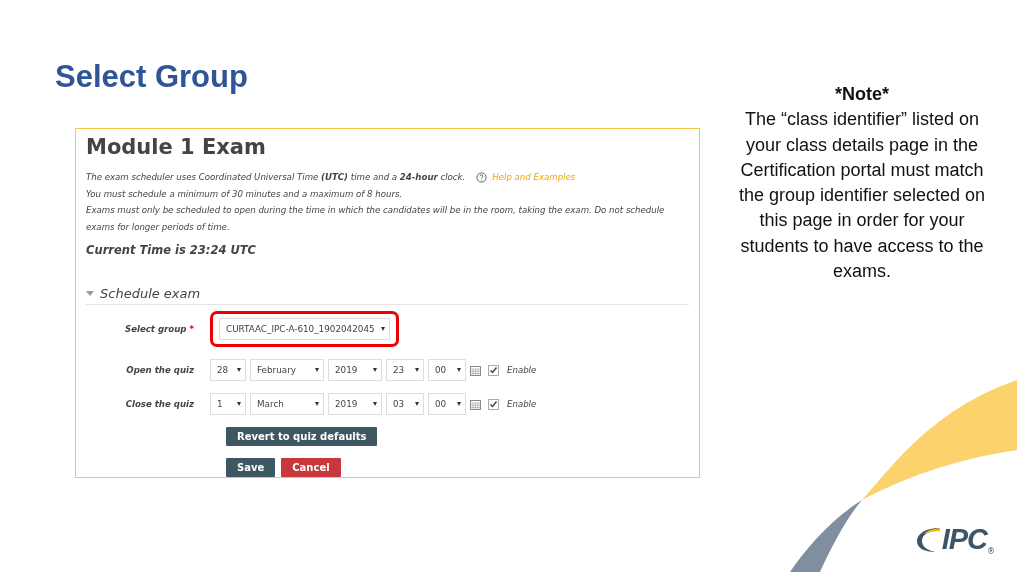 Image resolution: width=1017 pixels, height=572 pixels. What do you see at coordinates (228, 404) in the screenshot?
I see `date-select: 1` at bounding box center [228, 404].